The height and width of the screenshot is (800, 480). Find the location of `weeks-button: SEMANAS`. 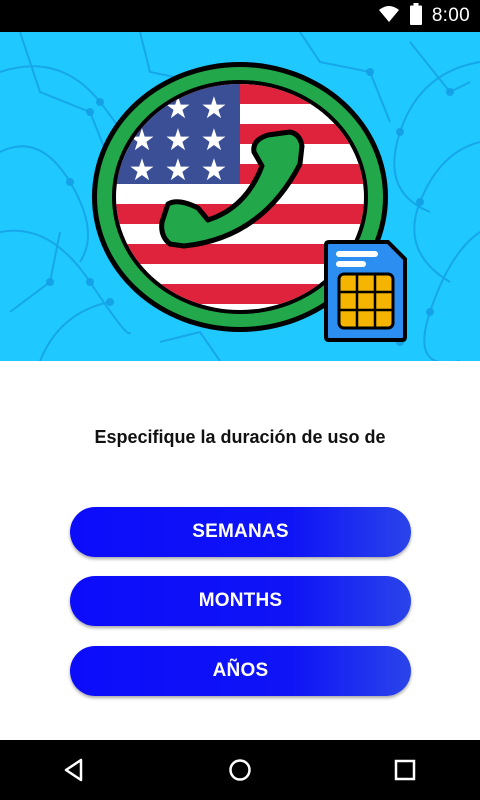

weeks-button: SEMANAS is located at coordinates (240, 532).